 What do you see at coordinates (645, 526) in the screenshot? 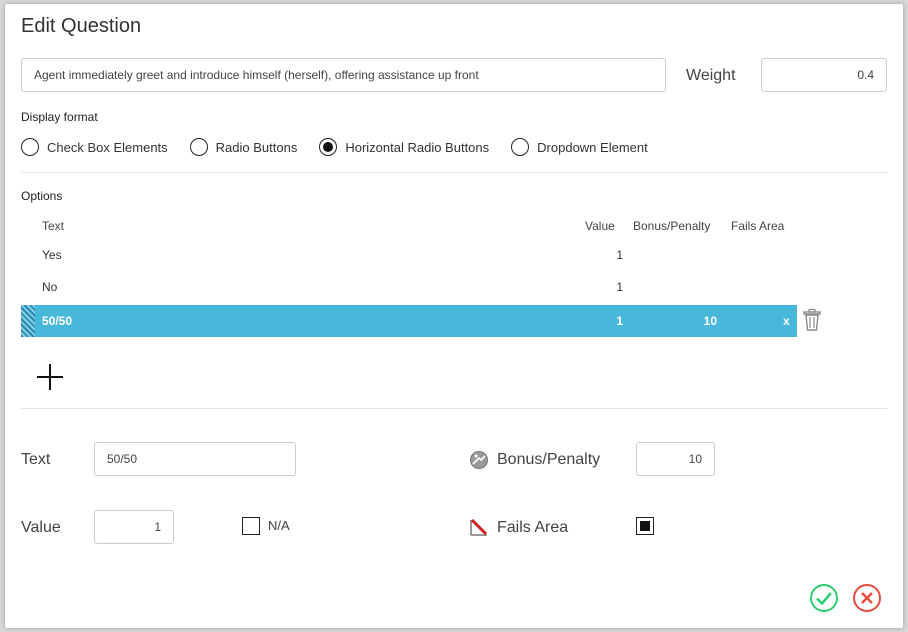
I see `fails-area-checkbox` at bounding box center [645, 526].